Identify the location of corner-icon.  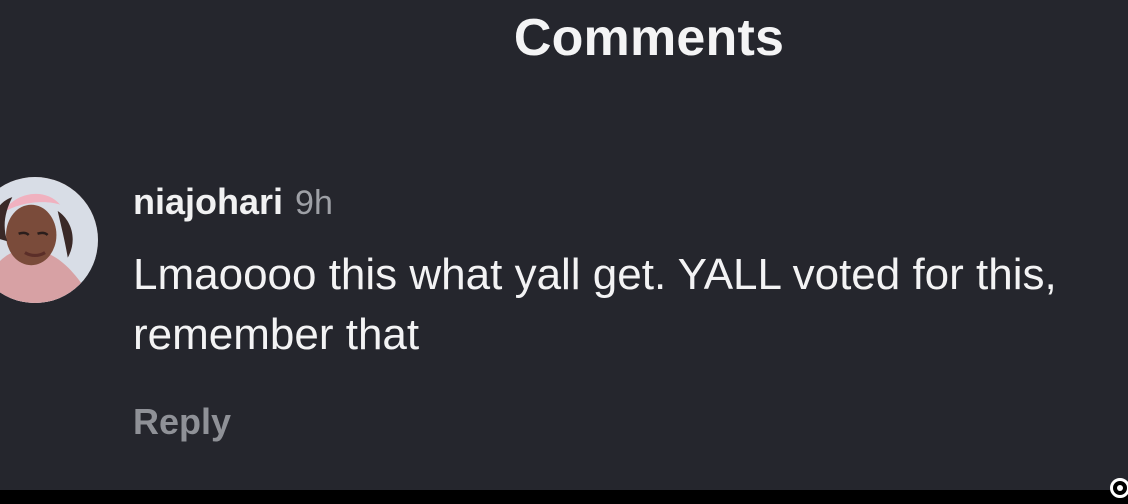
(1119, 488).